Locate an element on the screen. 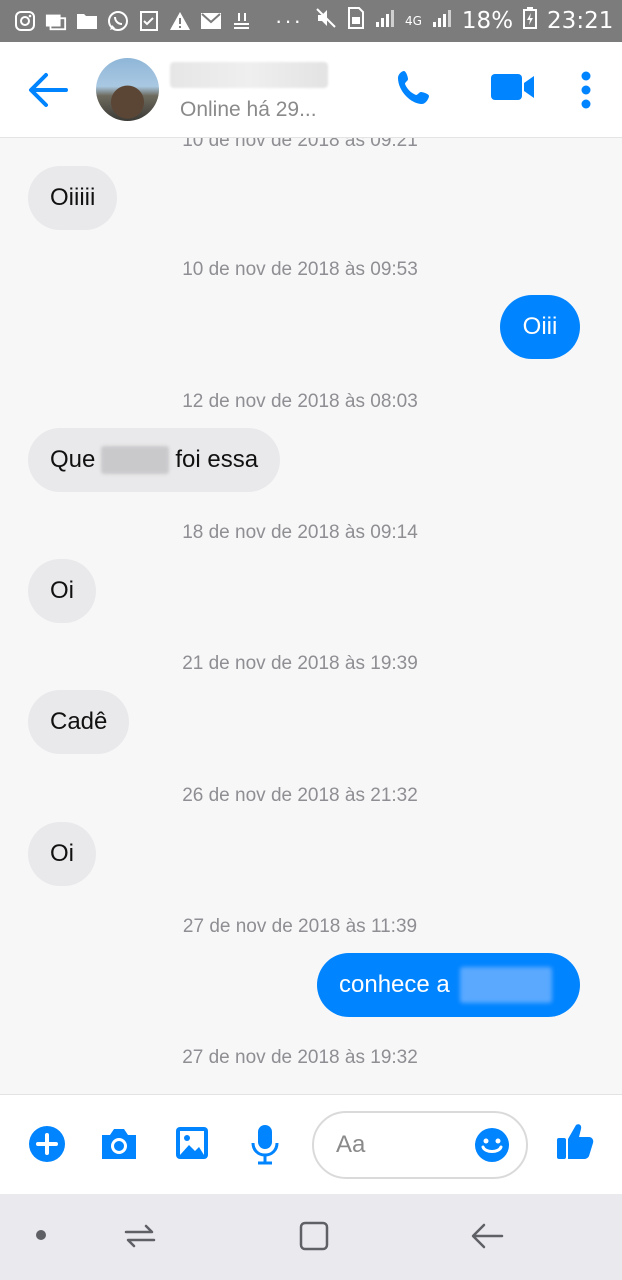 Image resolution: width=622 pixels, height=1280 pixels. clock: 23:21 is located at coordinates (580, 21).